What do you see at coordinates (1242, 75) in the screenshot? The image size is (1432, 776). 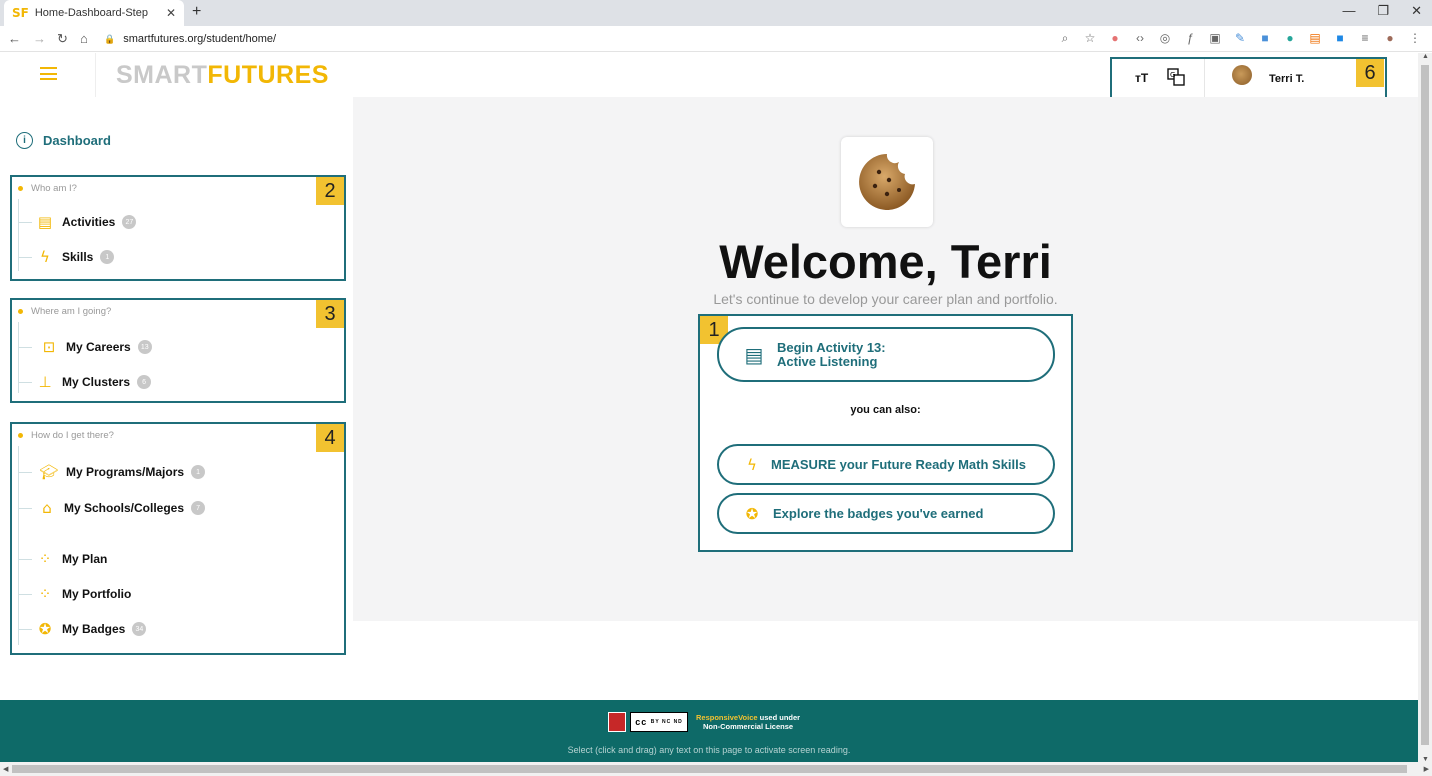 I see `user-avatar` at bounding box center [1242, 75].